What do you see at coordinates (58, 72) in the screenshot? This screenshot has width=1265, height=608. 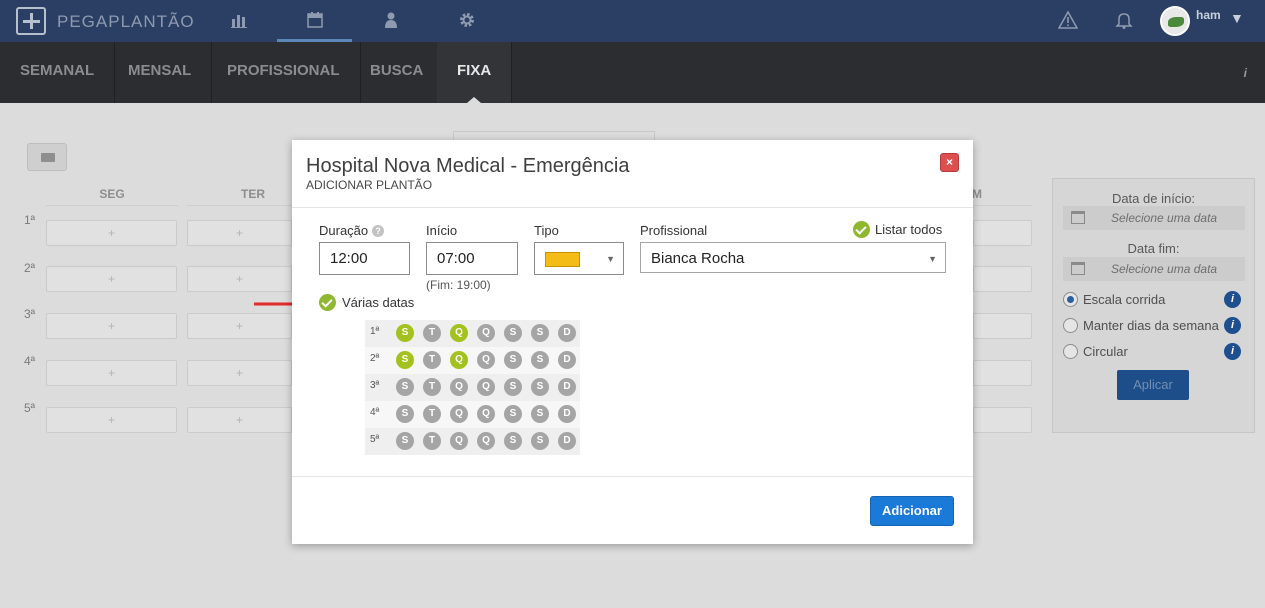 I see `tab-semanal: SEMANAL` at bounding box center [58, 72].